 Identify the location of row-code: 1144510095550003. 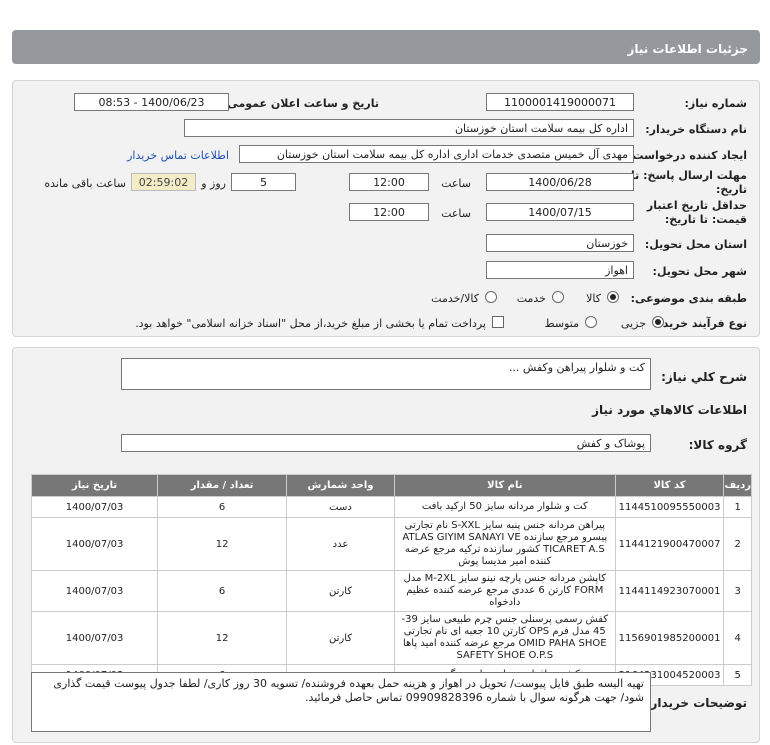
(669, 507).